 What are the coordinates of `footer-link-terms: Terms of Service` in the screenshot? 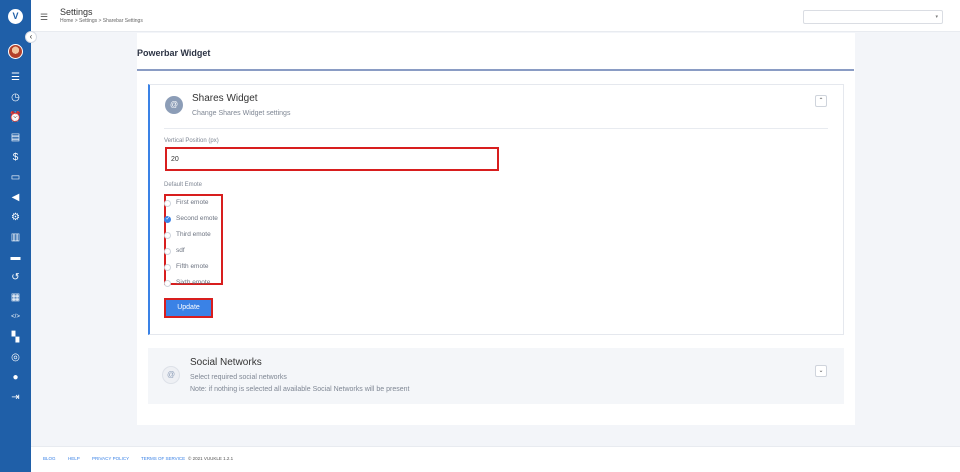 It's located at (163, 458).